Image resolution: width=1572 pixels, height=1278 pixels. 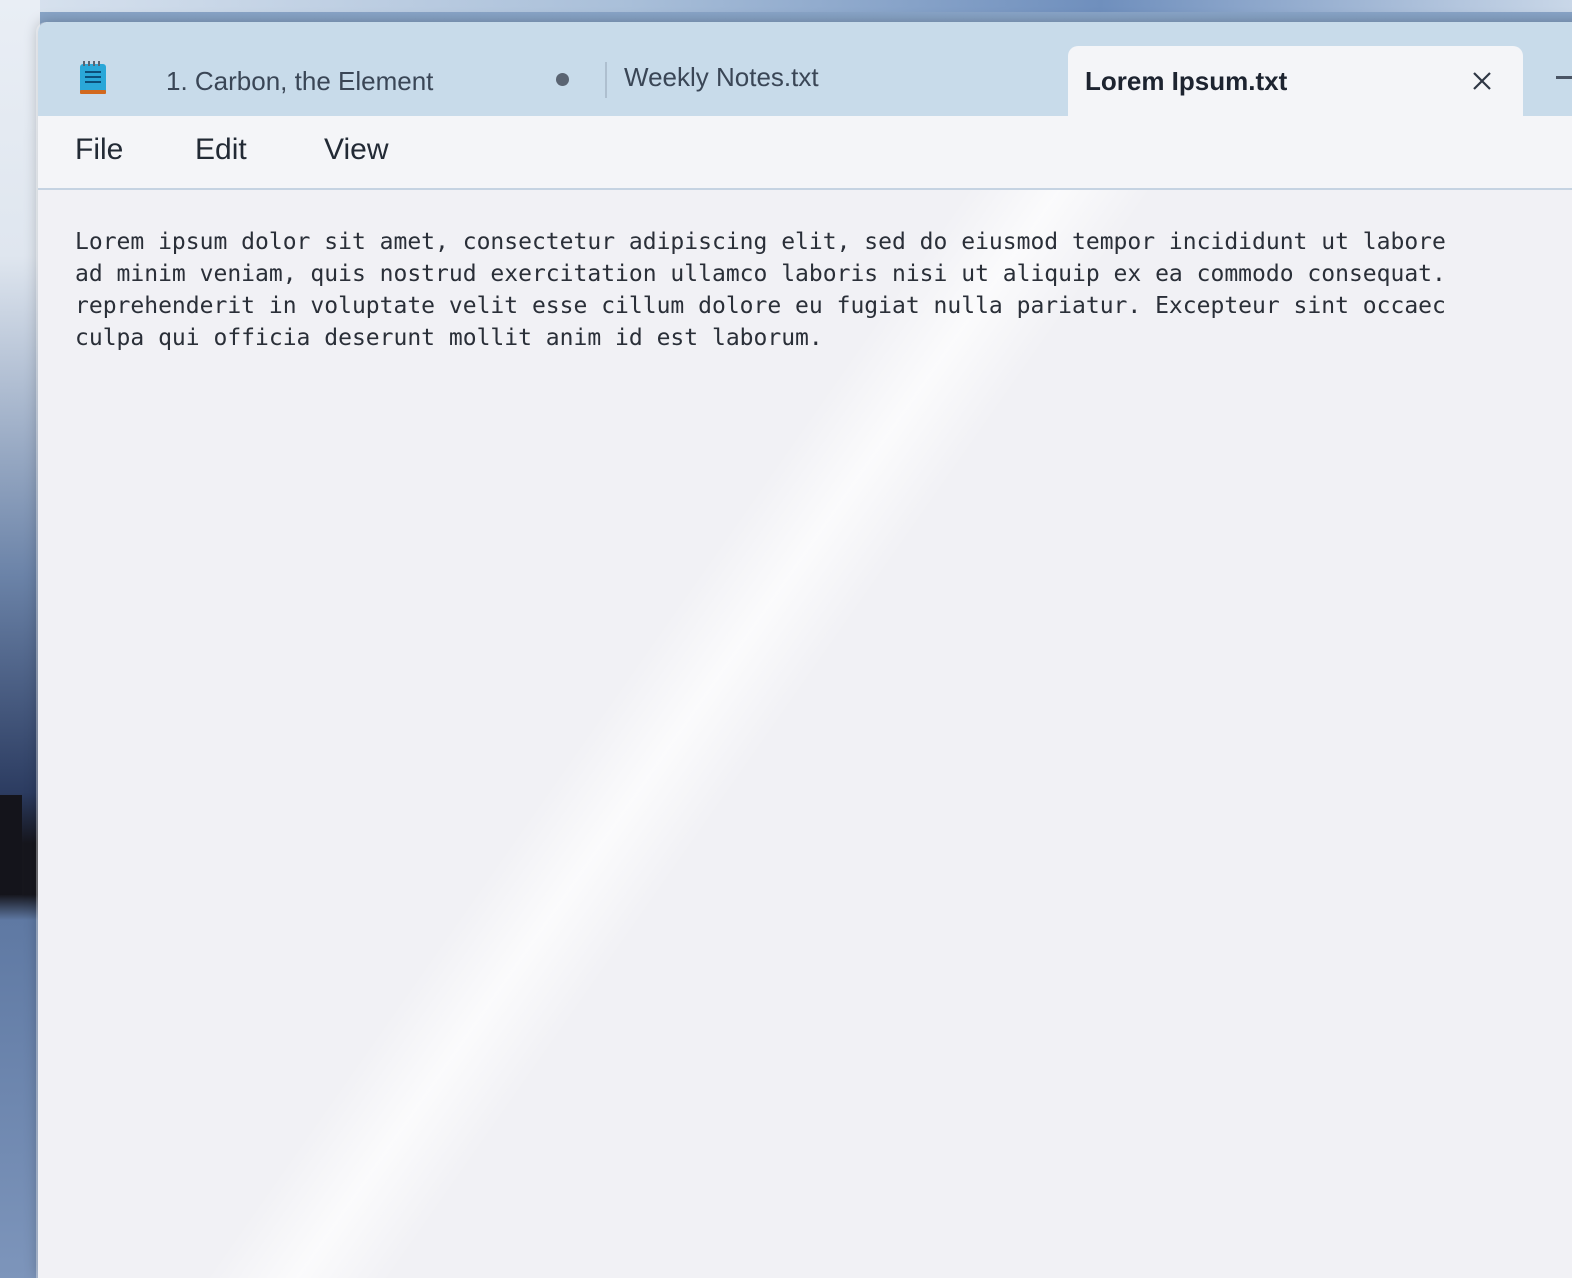 I want to click on menu-file: File, so click(x=99, y=150).